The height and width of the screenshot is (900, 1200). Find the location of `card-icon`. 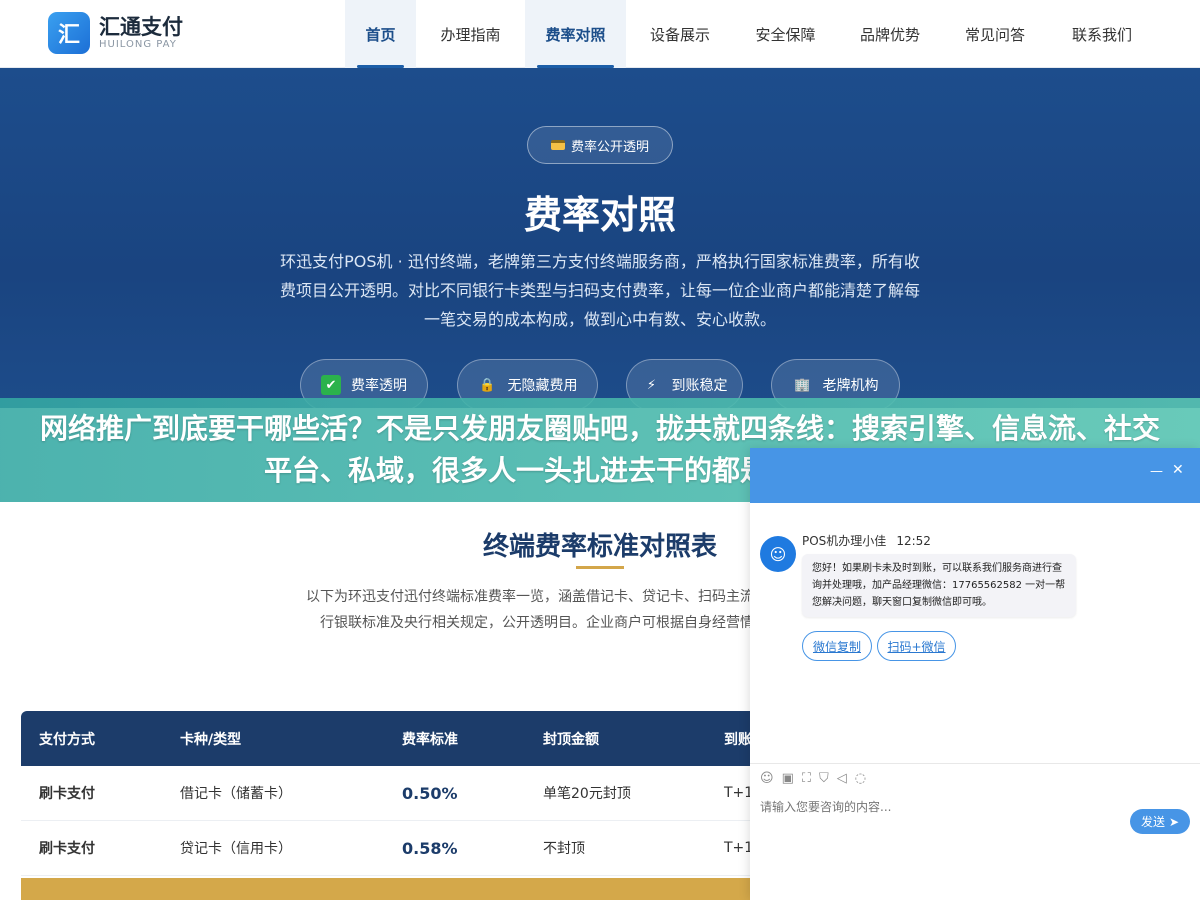

card-icon is located at coordinates (557, 145).